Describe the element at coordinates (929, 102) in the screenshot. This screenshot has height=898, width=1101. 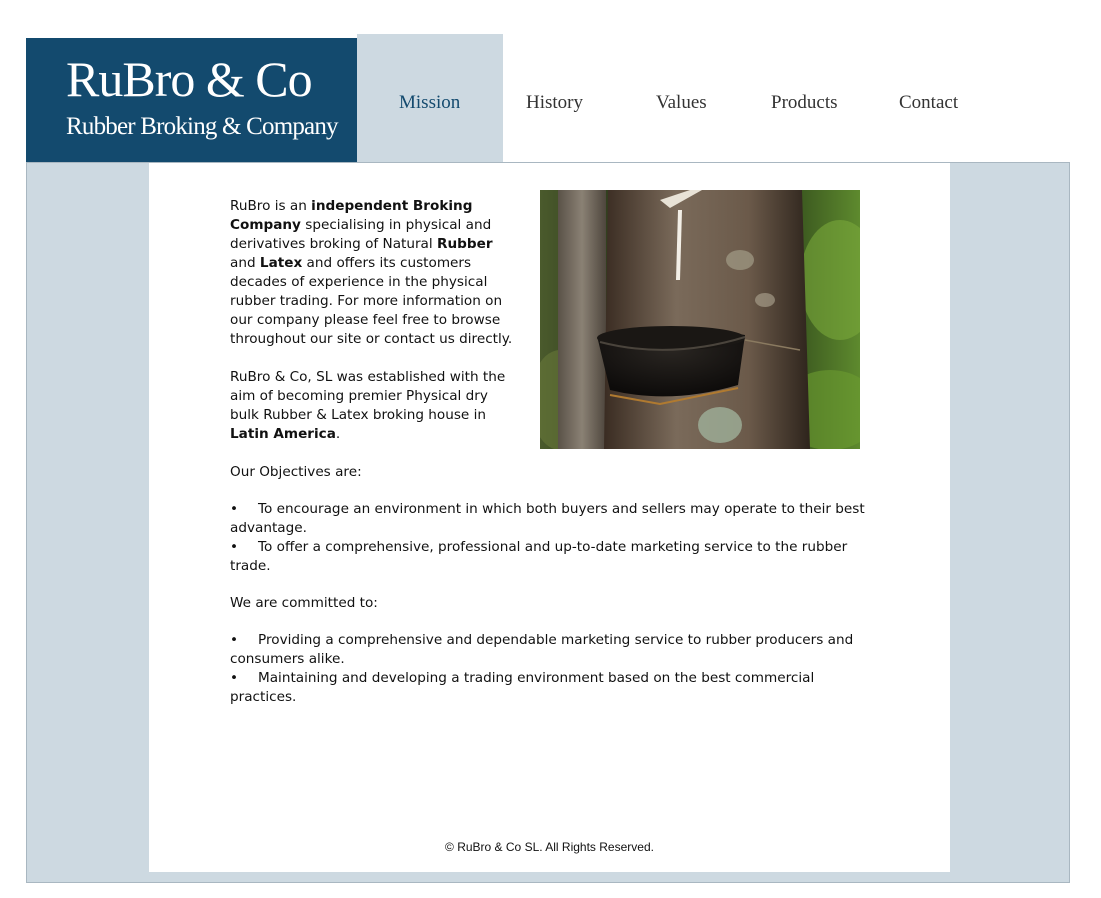
I see `nav-item-label: Contact` at that location.